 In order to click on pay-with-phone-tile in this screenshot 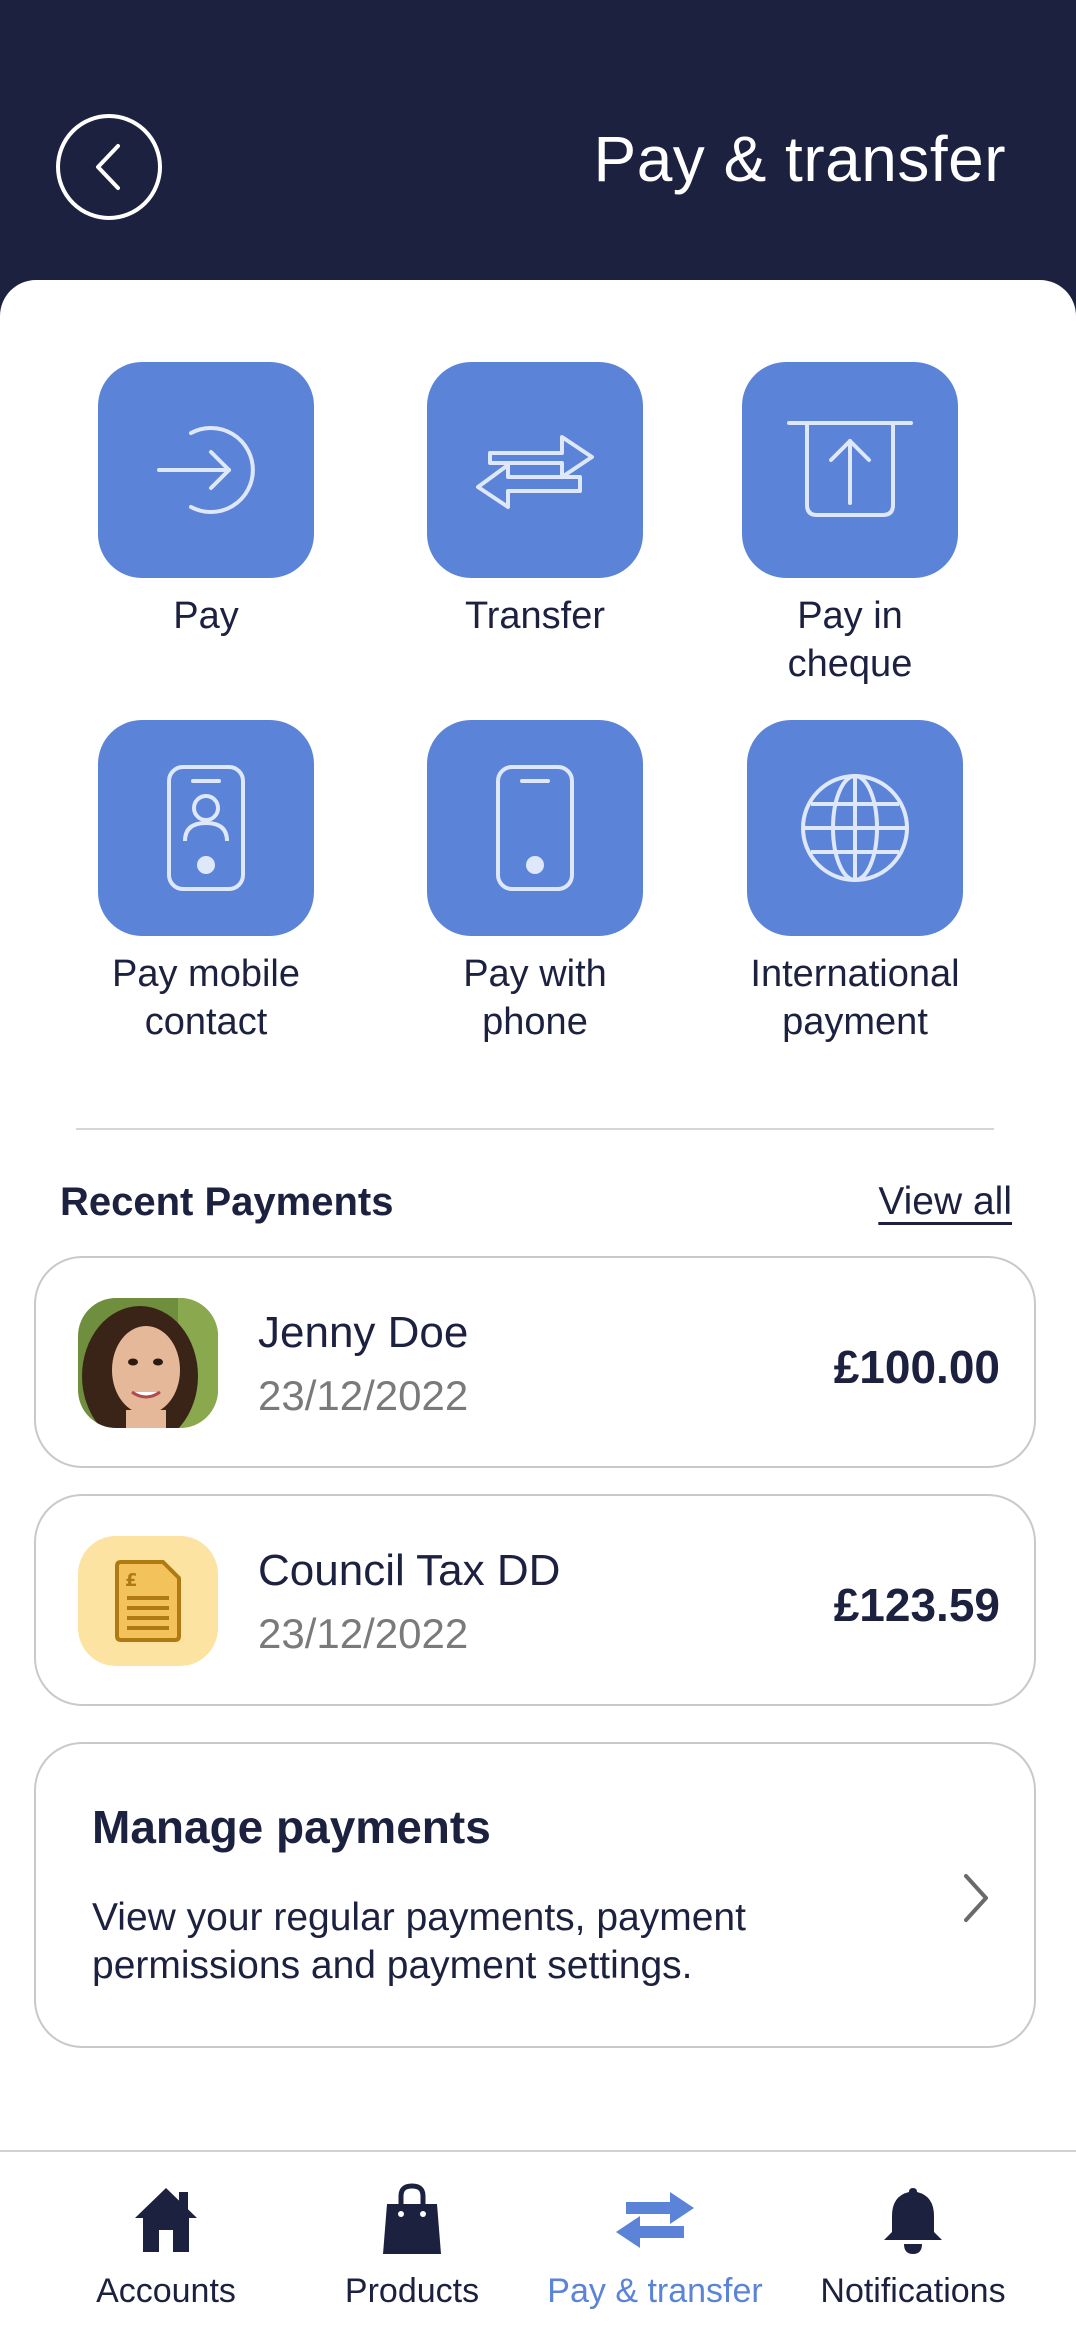, I will do `click(535, 828)`.